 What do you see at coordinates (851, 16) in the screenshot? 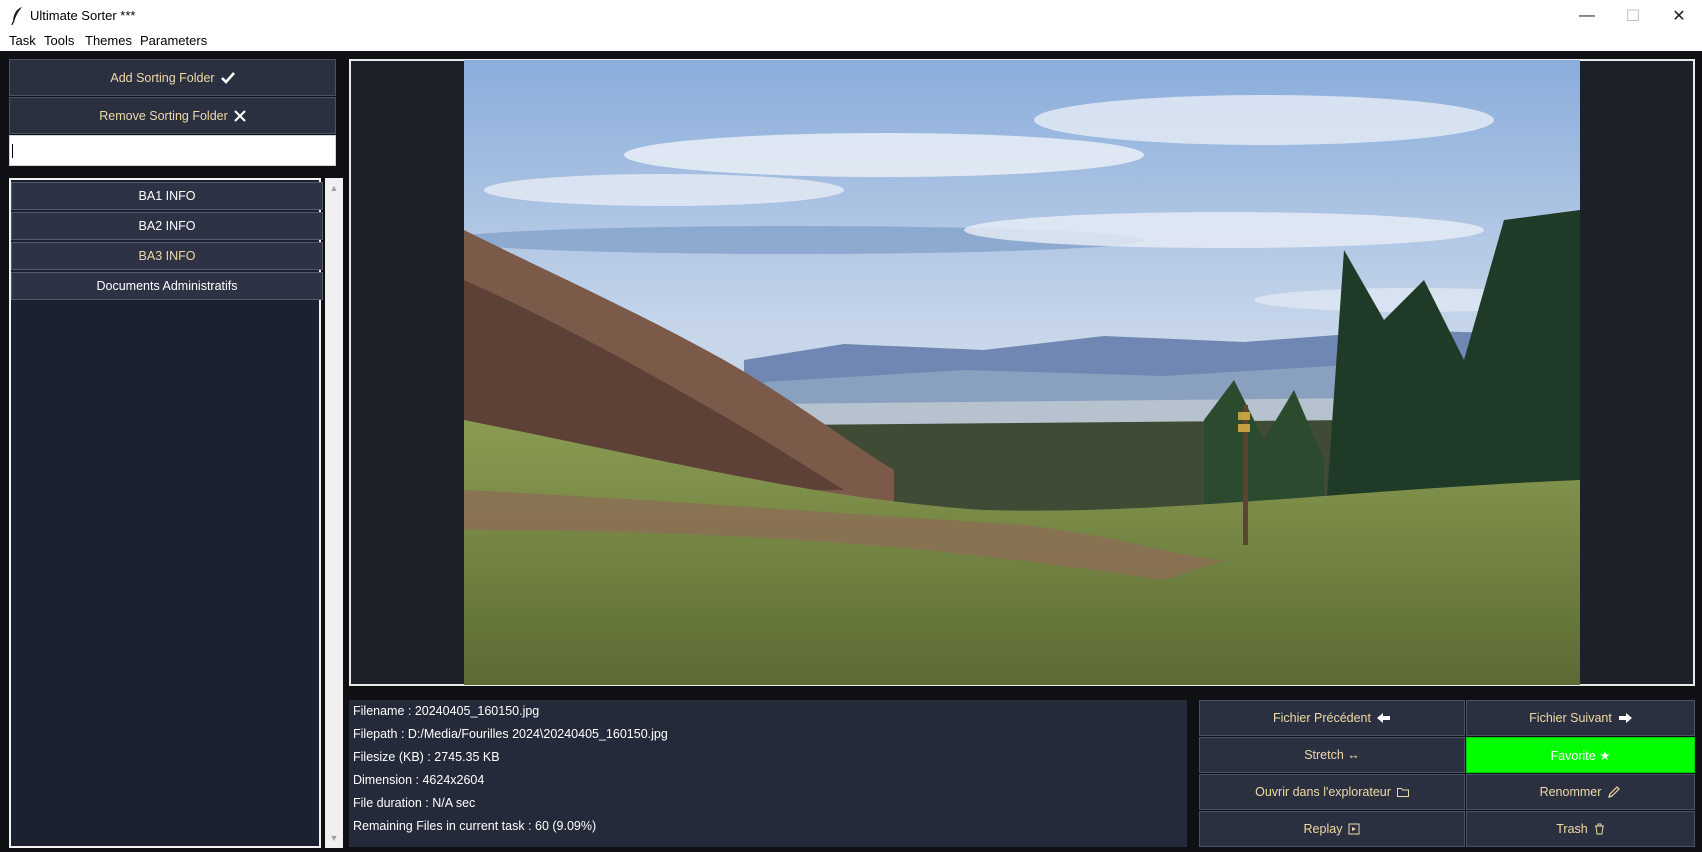
I see `title-bar: Ultimate Sorter *** — ☐ ✕` at bounding box center [851, 16].